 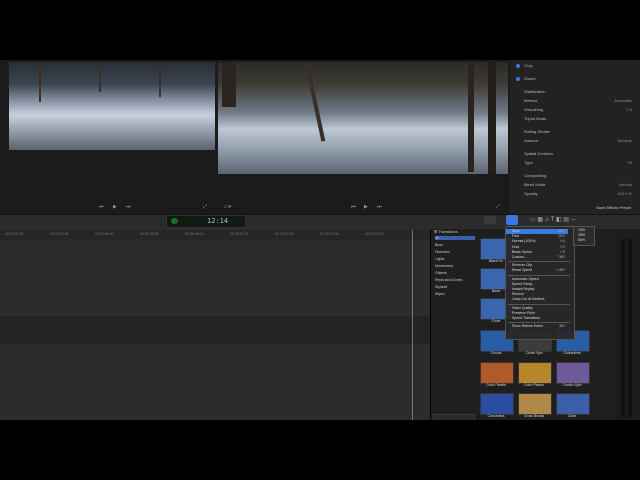 I want to click on retime-icon, so click(x=512, y=220).